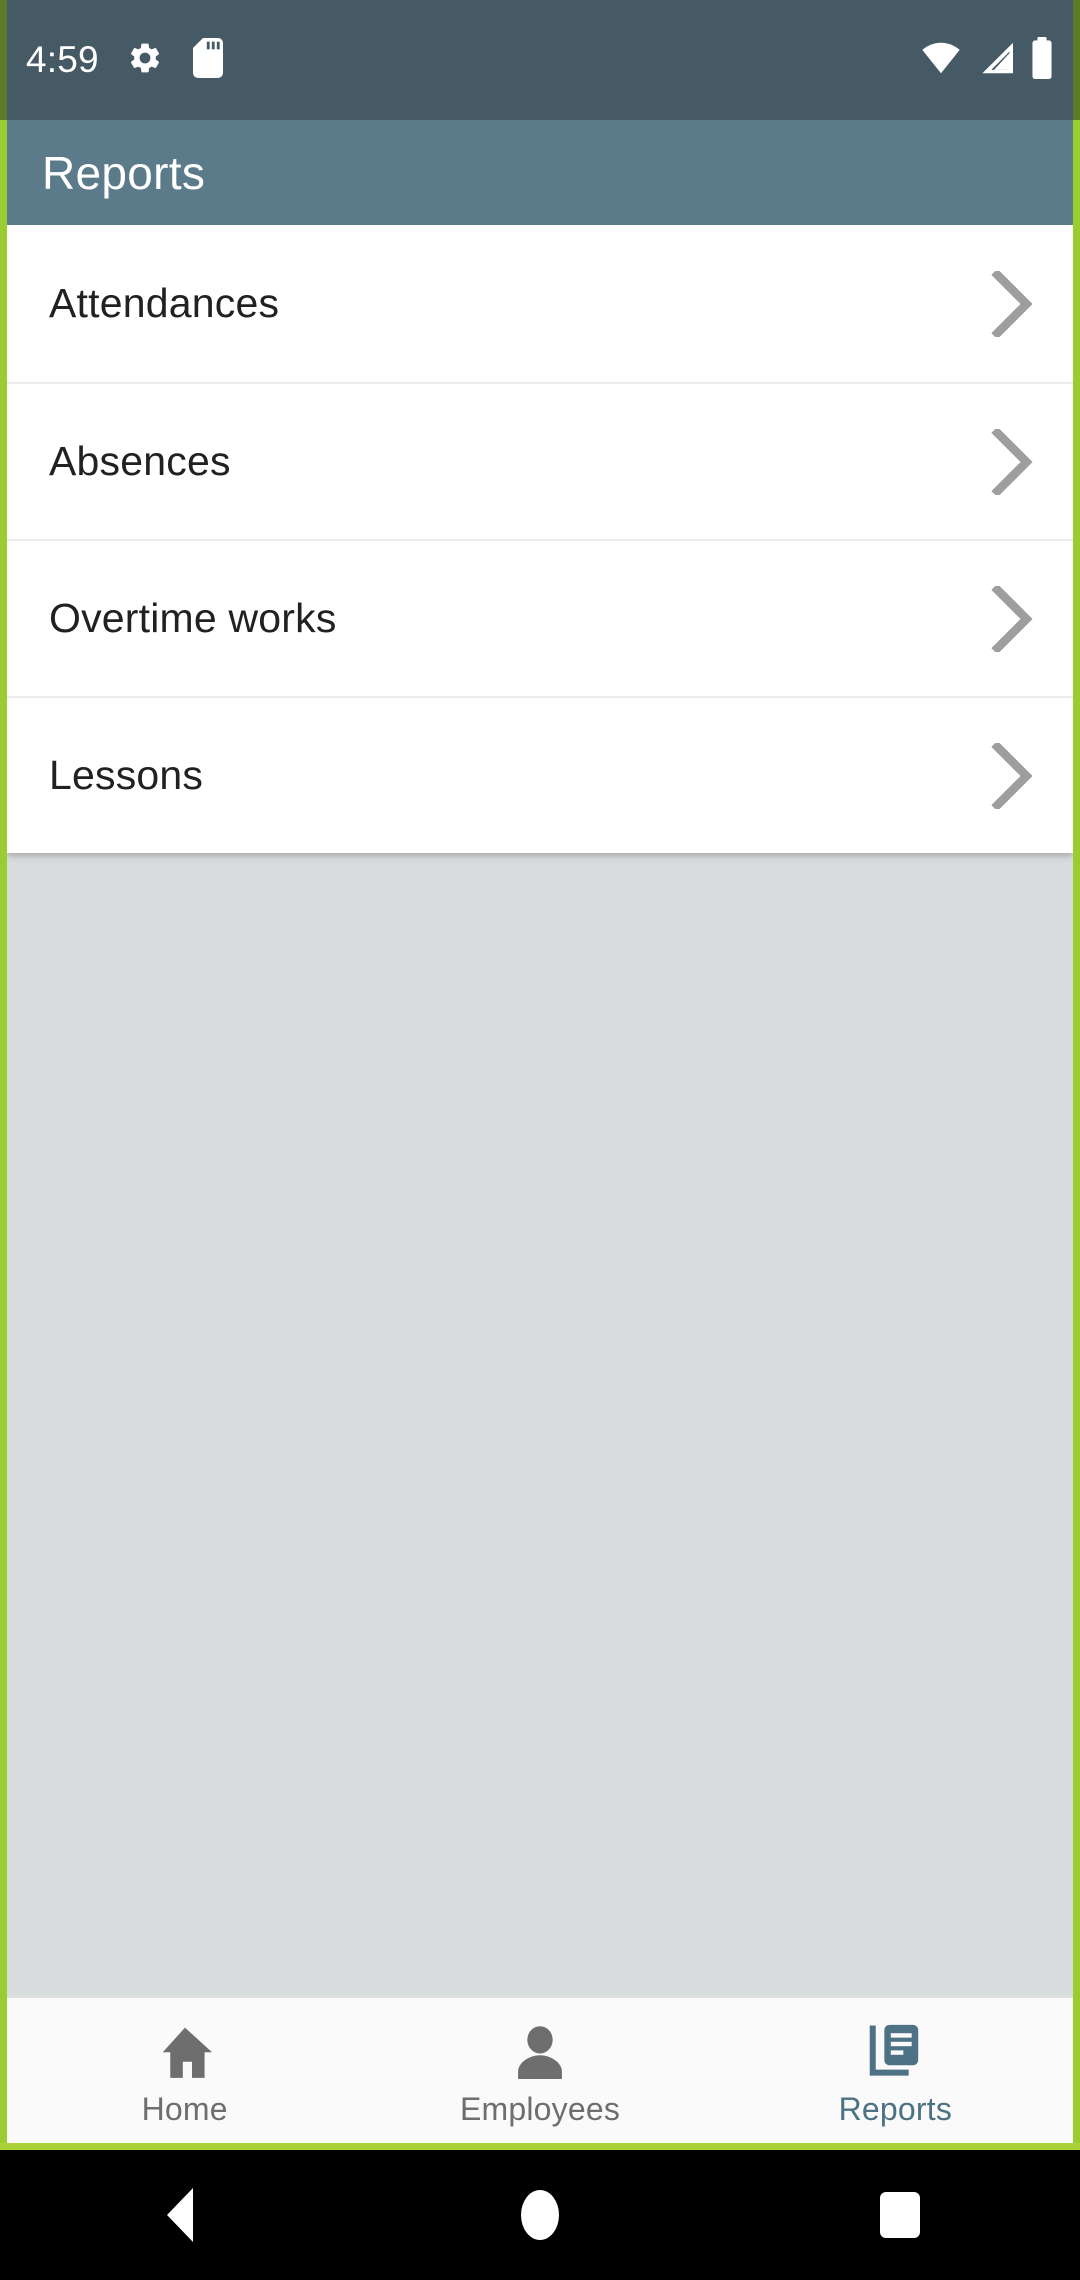 The image size is (1080, 2280). I want to click on bottom-navigation-bar: Home Employees Reports, so click(540, 2069).